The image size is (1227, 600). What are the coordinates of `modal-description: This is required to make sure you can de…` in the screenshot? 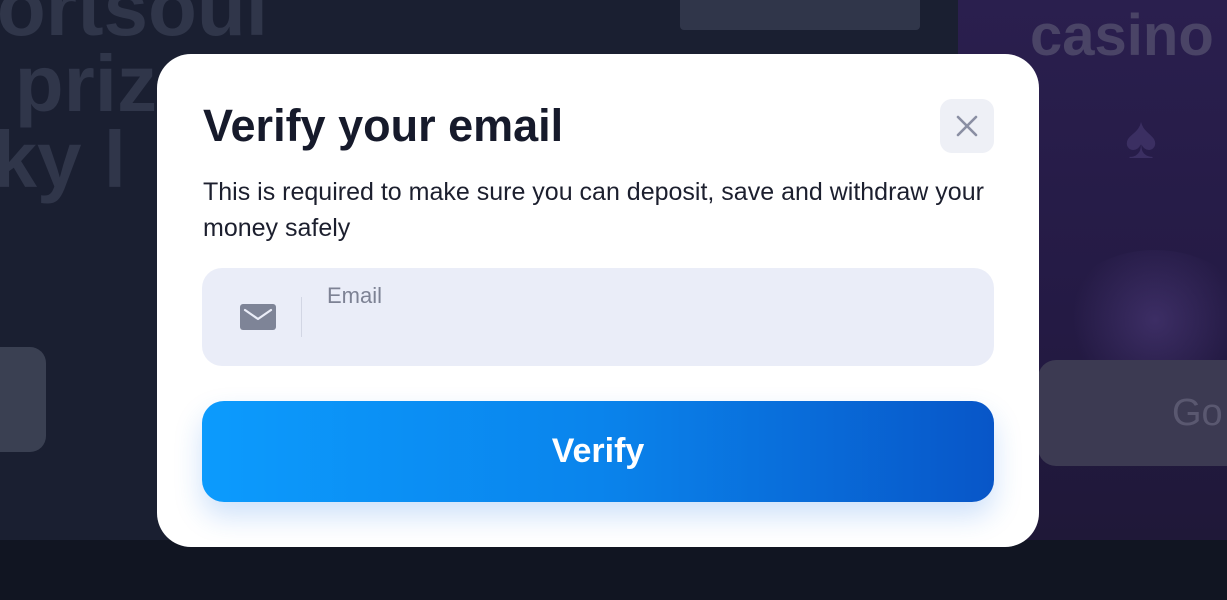 It's located at (593, 210).